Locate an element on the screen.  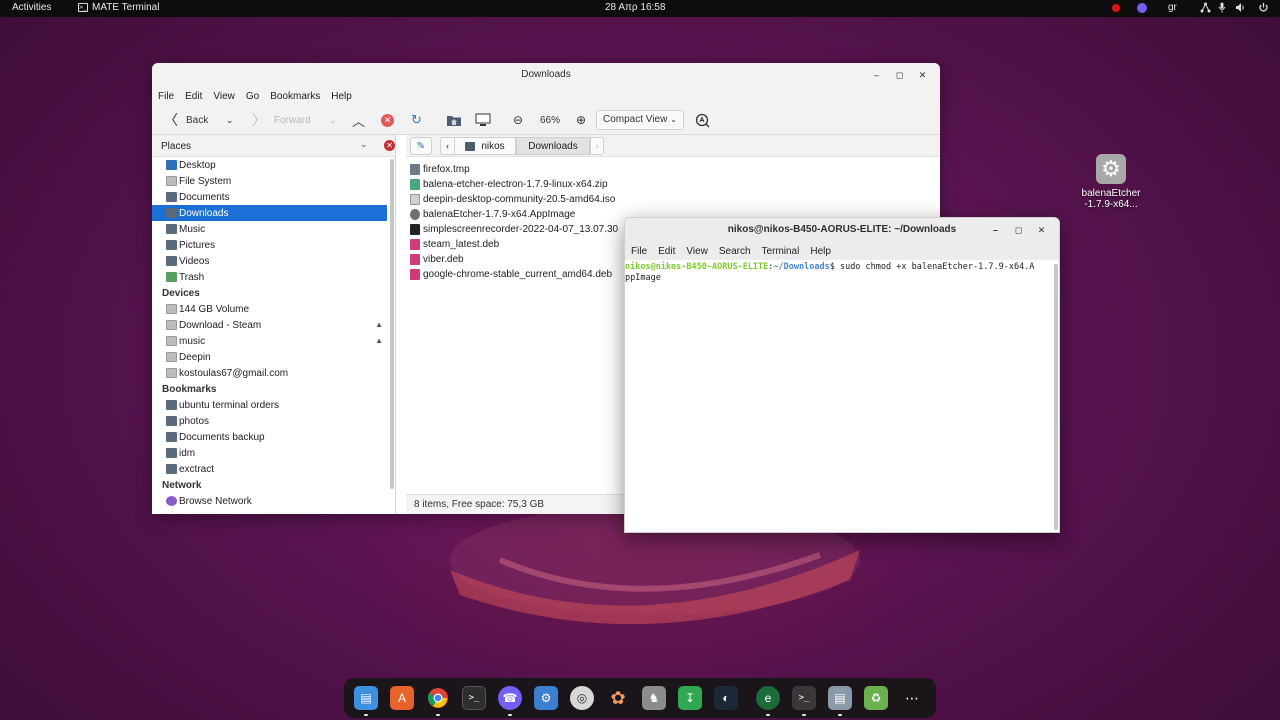
sidebar-item-photos: photos is located at coordinates (269, 421).